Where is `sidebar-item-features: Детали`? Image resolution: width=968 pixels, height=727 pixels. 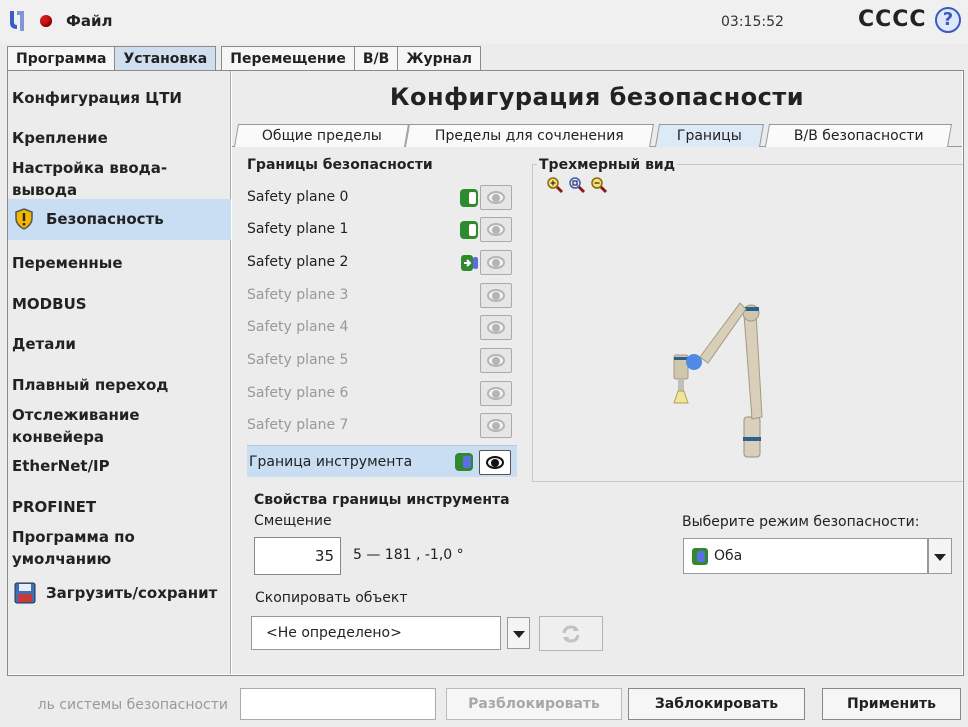
sidebar-item-features: Детали is located at coordinates (119, 344).